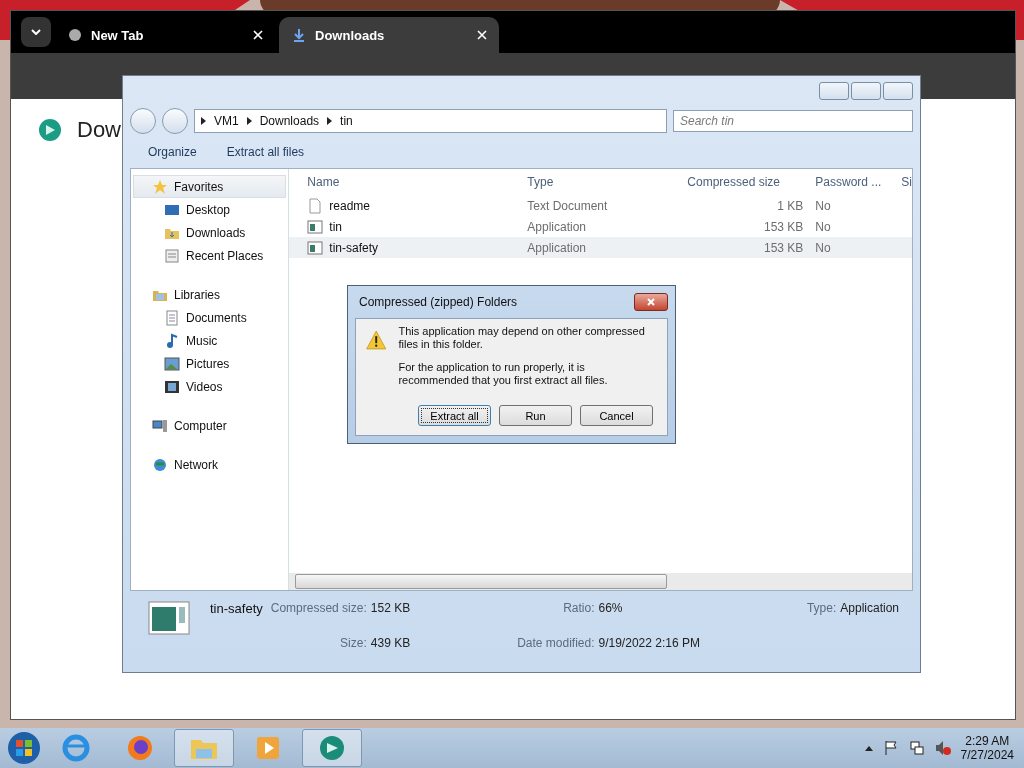 The height and width of the screenshot is (768, 1024). I want to click on page-heading: Dow, so click(99, 130).